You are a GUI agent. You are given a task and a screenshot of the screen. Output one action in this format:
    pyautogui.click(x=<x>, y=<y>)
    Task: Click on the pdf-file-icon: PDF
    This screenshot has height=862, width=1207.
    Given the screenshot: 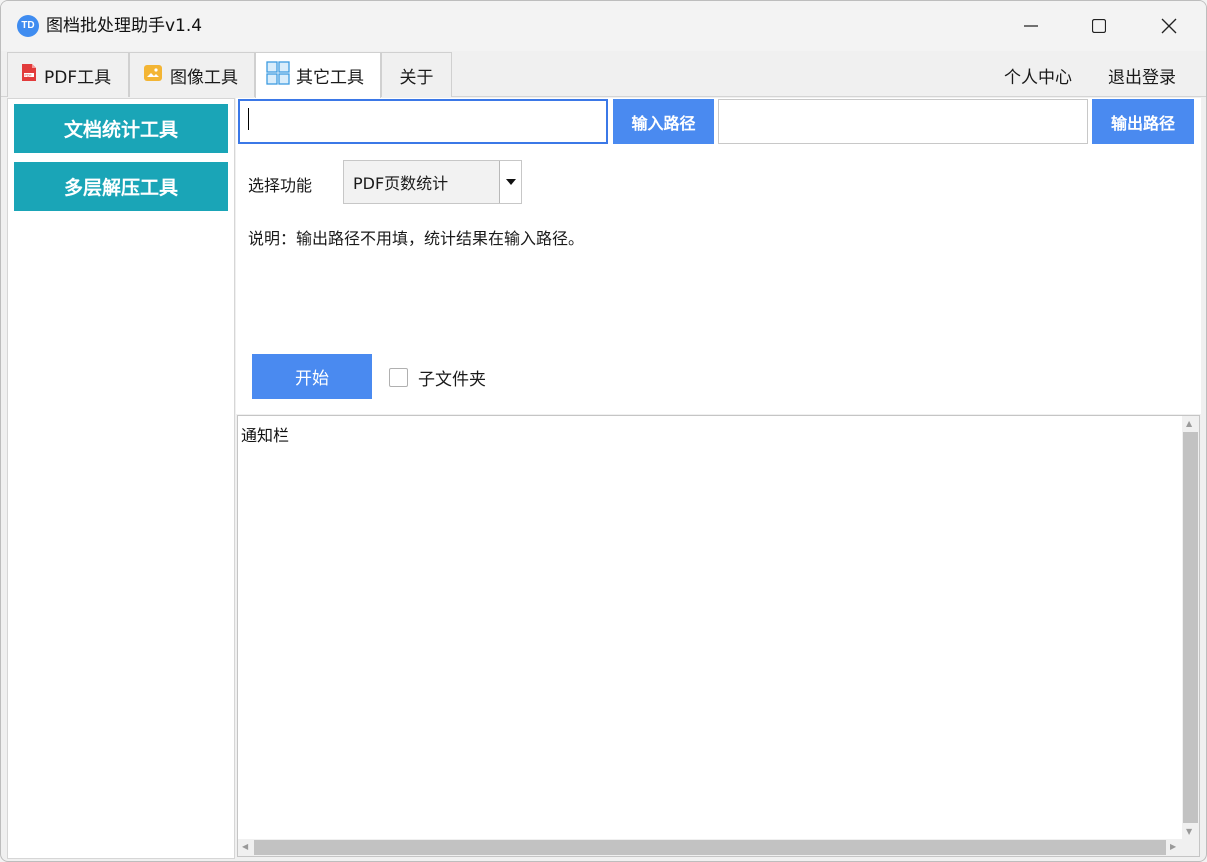 What is the action you would take?
    pyautogui.click(x=29, y=75)
    